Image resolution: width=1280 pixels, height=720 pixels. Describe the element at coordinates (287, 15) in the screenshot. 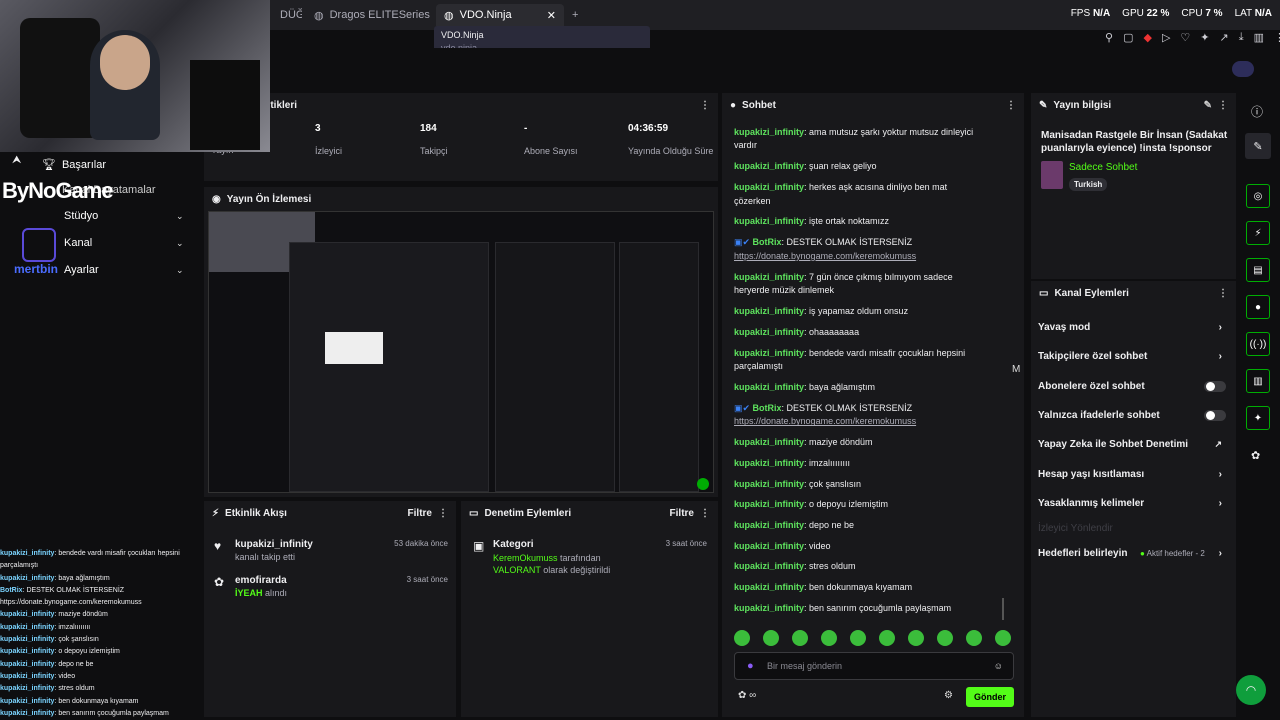

I see `tab-dugun: DÜĞÜN` at that location.